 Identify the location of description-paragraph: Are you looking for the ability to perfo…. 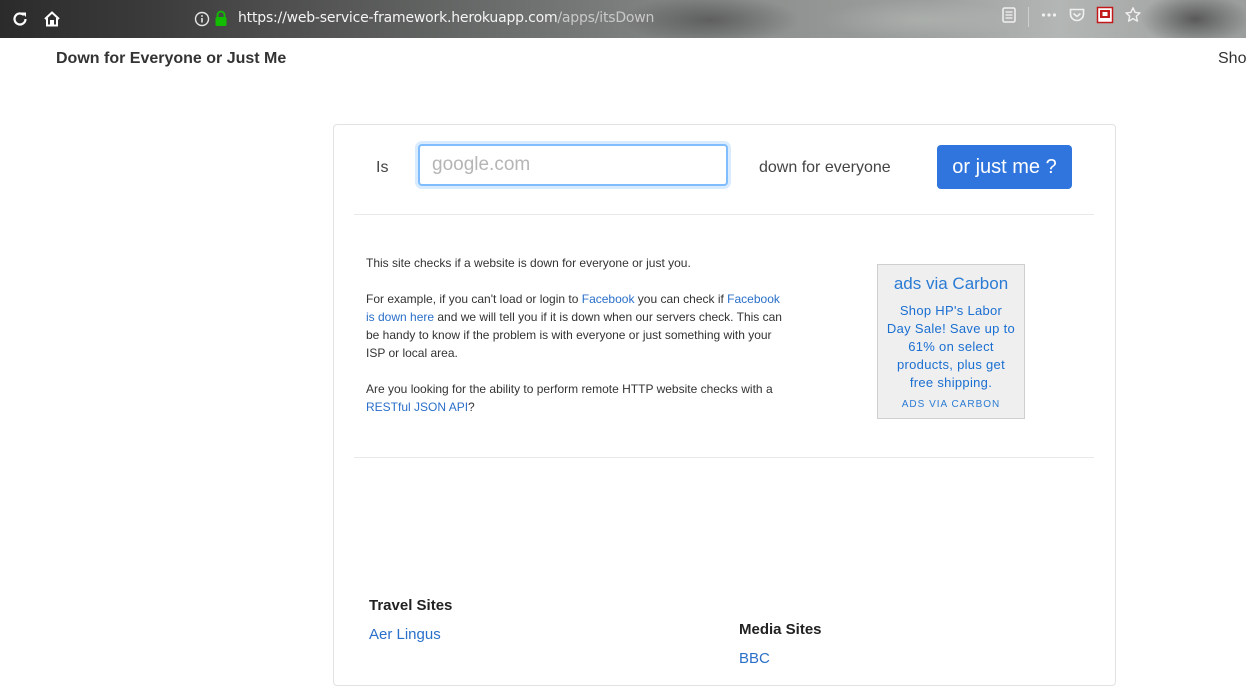
(575, 398).